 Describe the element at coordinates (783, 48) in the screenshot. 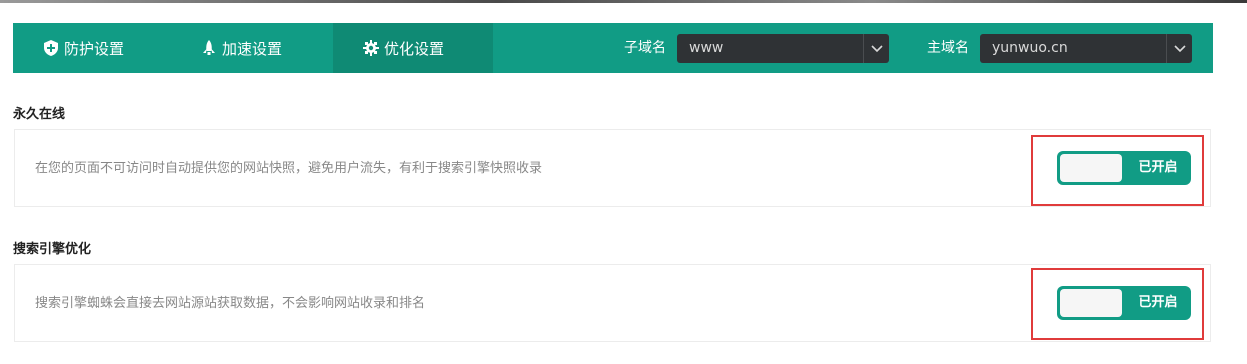

I see `subdomain-select: www` at that location.